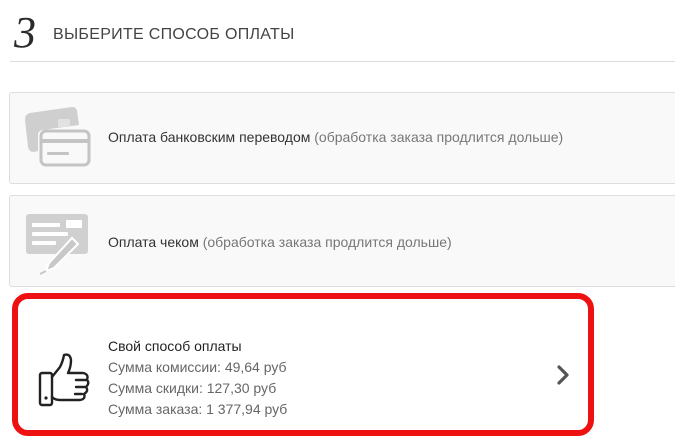 The image size is (675, 438). What do you see at coordinates (563, 377) in the screenshot?
I see `chevron-right-icon` at bounding box center [563, 377].